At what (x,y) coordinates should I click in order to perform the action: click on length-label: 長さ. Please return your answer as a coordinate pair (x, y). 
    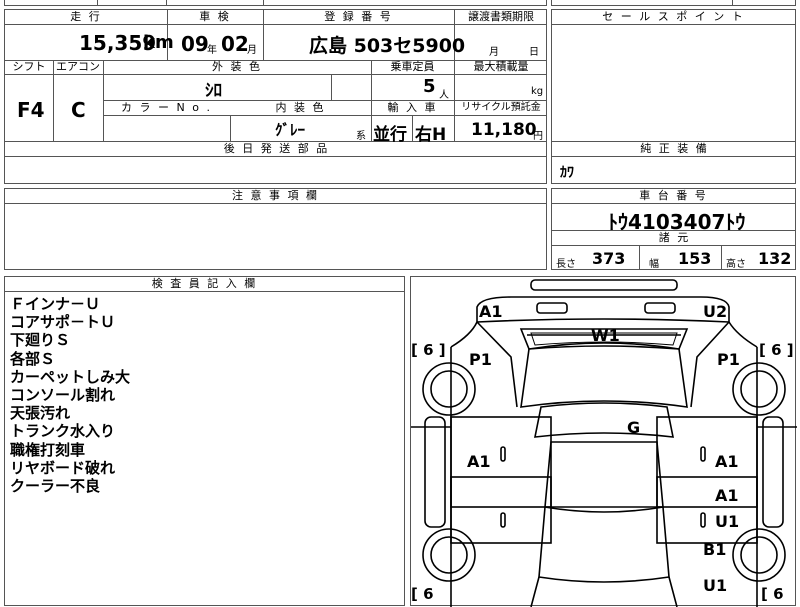
    Looking at the image, I should click on (566, 264).